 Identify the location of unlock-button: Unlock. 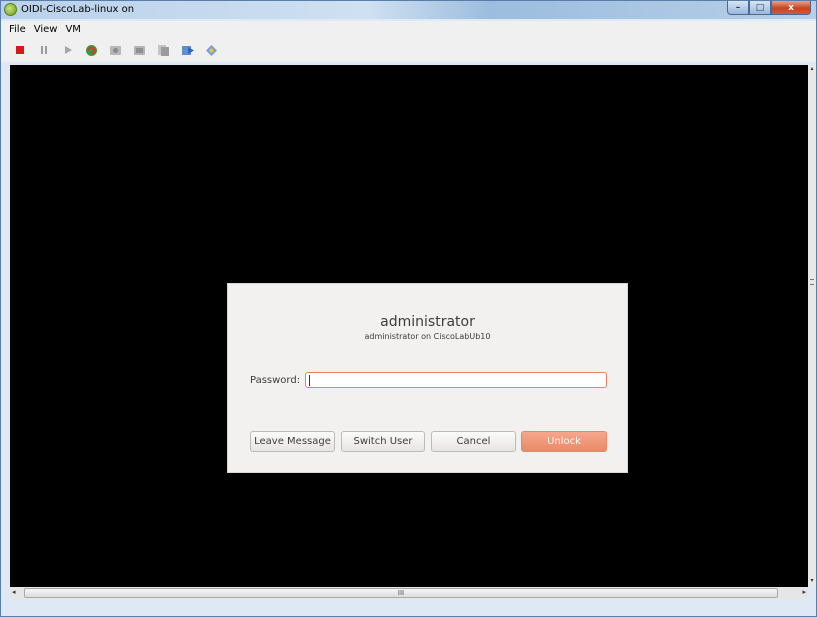
(564, 441).